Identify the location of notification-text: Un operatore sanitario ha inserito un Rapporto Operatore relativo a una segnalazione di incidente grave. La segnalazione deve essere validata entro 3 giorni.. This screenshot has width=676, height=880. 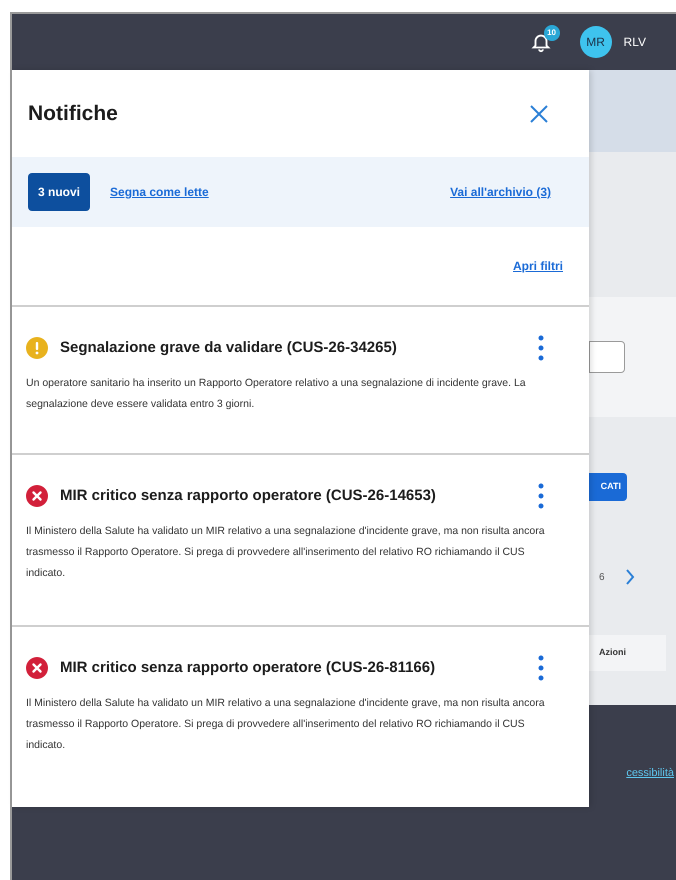
(276, 394).